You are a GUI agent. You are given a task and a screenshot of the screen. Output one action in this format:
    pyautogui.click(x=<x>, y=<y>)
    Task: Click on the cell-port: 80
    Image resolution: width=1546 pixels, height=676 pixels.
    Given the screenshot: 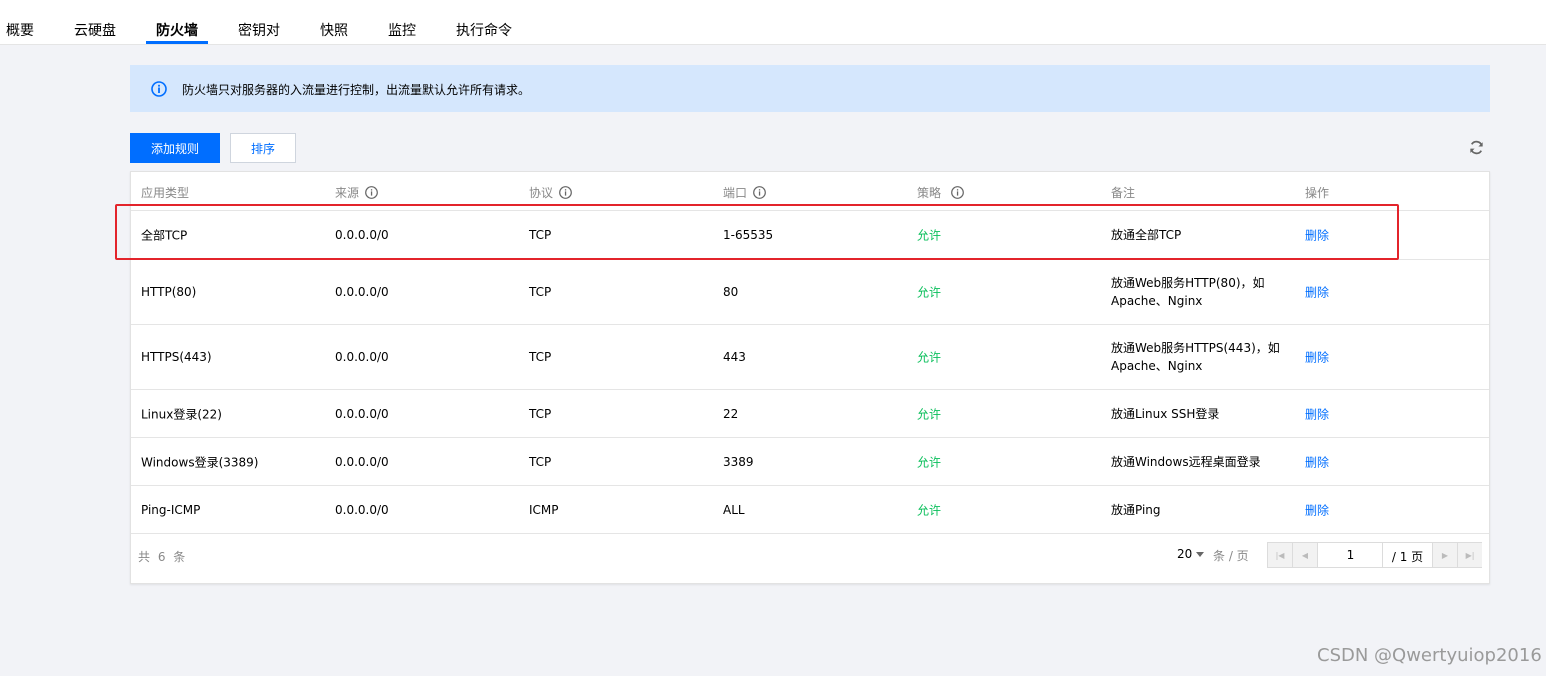 What is the action you would take?
    pyautogui.click(x=731, y=292)
    